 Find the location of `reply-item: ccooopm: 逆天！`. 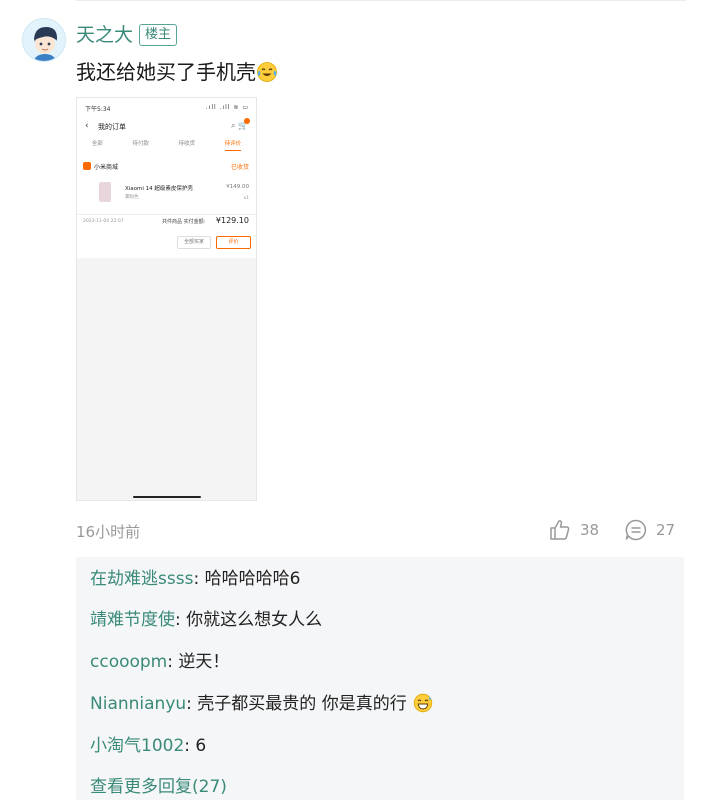

reply-item: ccooopm: 逆天！ is located at coordinates (159, 662).